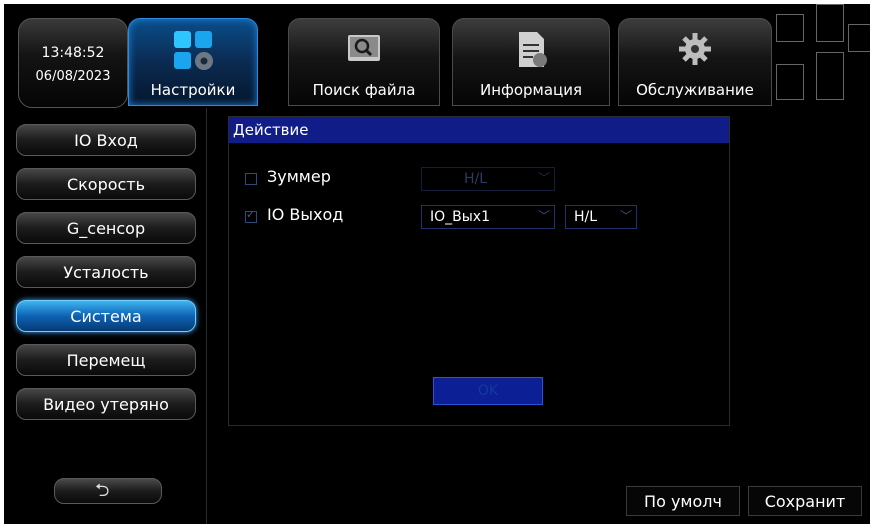  What do you see at coordinates (73, 76) in the screenshot?
I see `clock-date: 06/08/2023` at bounding box center [73, 76].